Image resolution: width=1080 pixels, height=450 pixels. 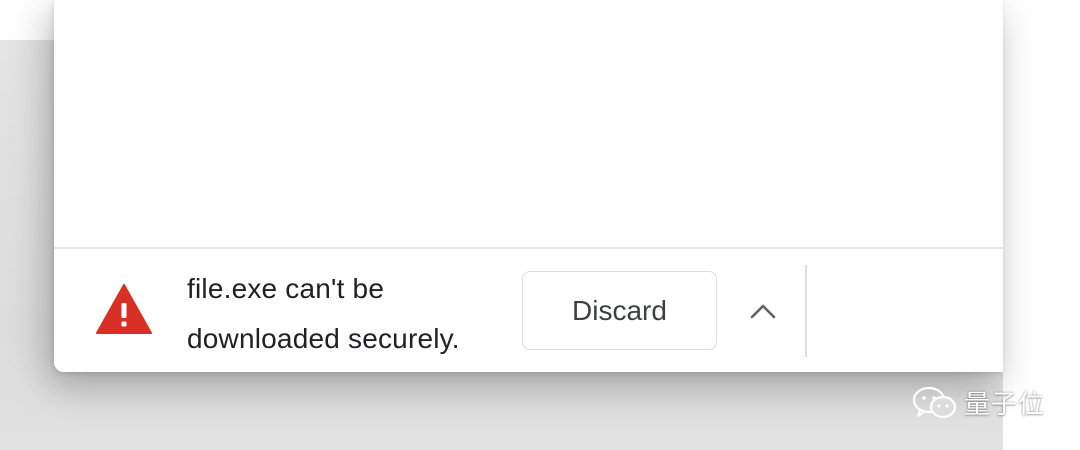 I want to click on discard-button: Discard, so click(x=619, y=310).